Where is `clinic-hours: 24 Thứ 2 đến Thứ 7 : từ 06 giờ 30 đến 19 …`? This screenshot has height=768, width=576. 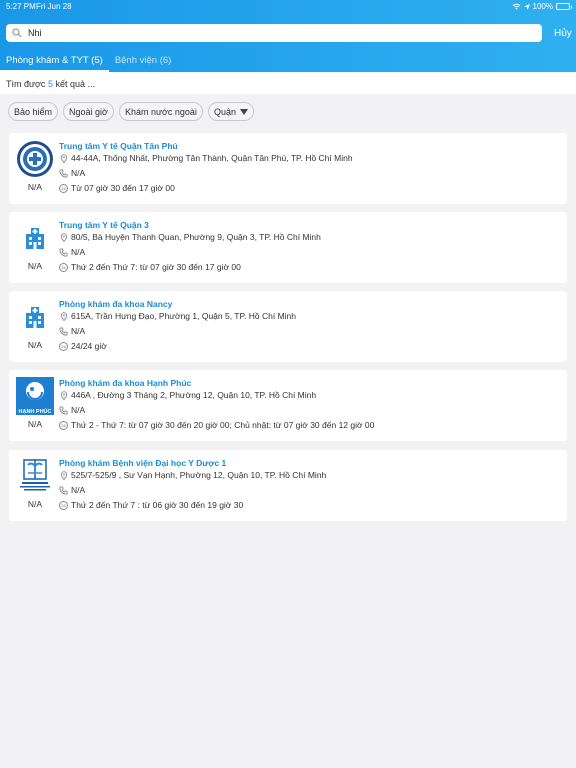
clinic-hours: 24 Thứ 2 đến Thứ 7 : từ 06 giờ 30 đến 19 … is located at coordinates (151, 505).